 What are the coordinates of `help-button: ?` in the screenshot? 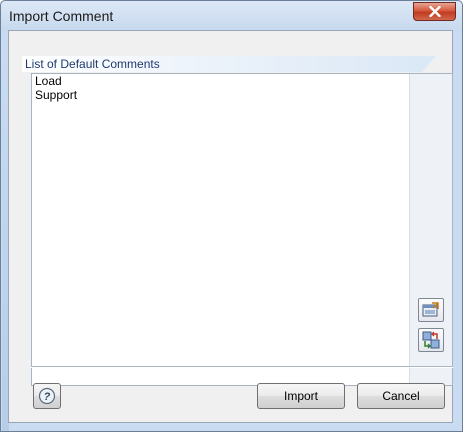 It's located at (47, 396).